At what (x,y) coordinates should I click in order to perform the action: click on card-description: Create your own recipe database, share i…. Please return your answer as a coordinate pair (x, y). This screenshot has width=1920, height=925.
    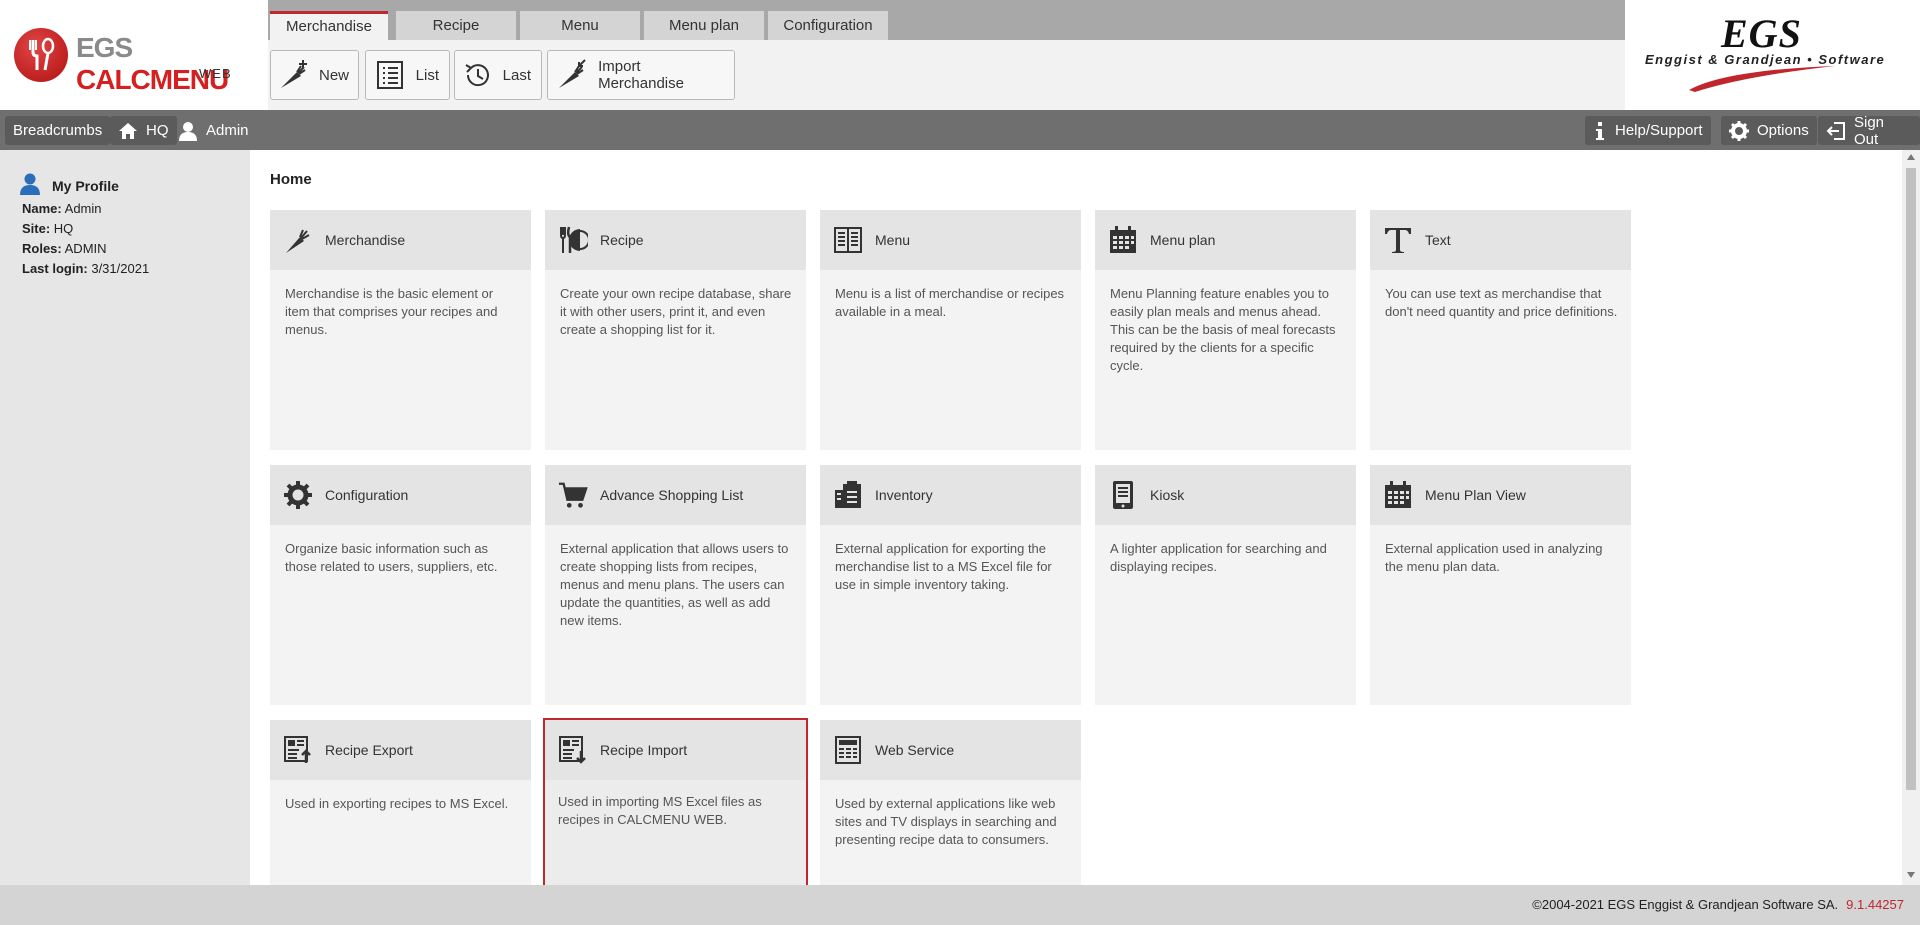
    Looking at the image, I should click on (676, 311).